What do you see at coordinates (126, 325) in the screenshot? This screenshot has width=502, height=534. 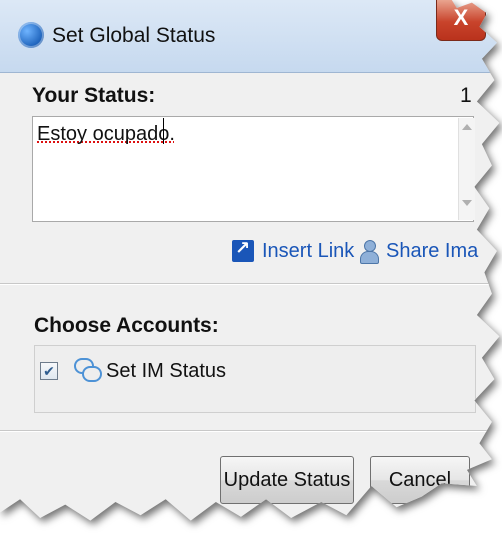 I see `choose-accounts-label: Choose Accounts:` at bounding box center [126, 325].